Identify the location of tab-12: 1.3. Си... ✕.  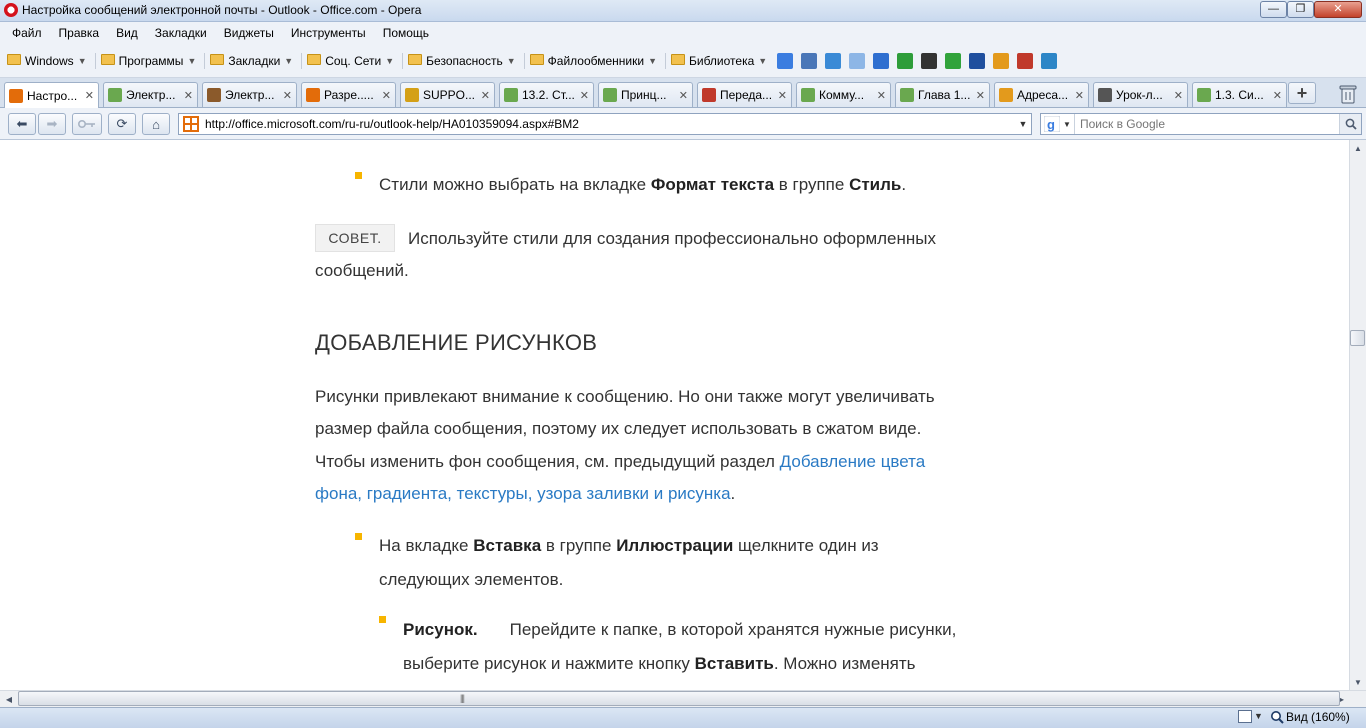
(1239, 94).